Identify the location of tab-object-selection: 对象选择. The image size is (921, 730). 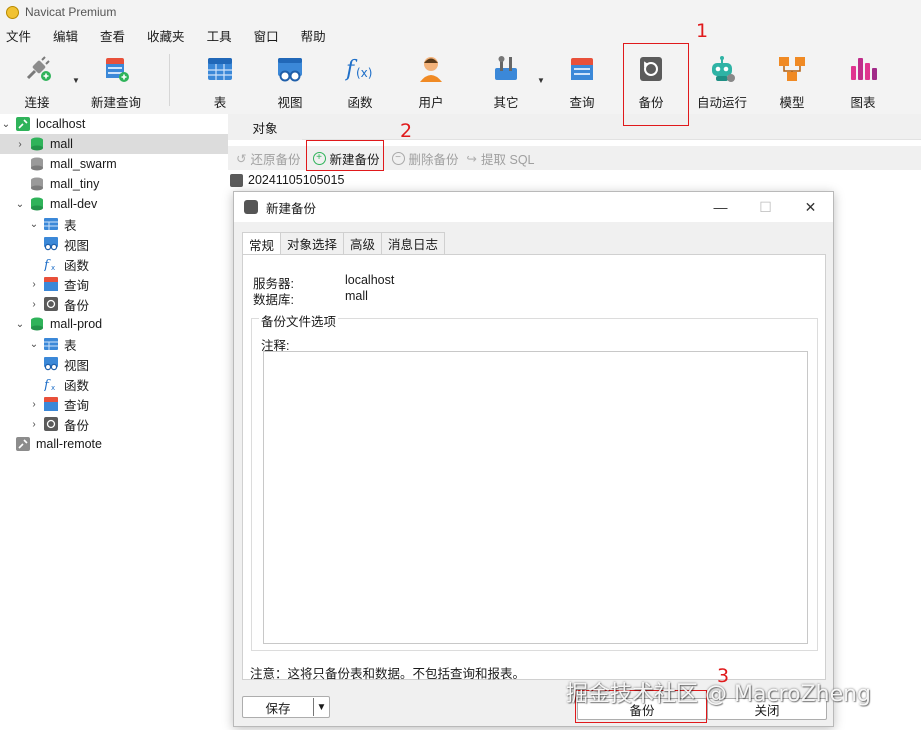
(312, 243).